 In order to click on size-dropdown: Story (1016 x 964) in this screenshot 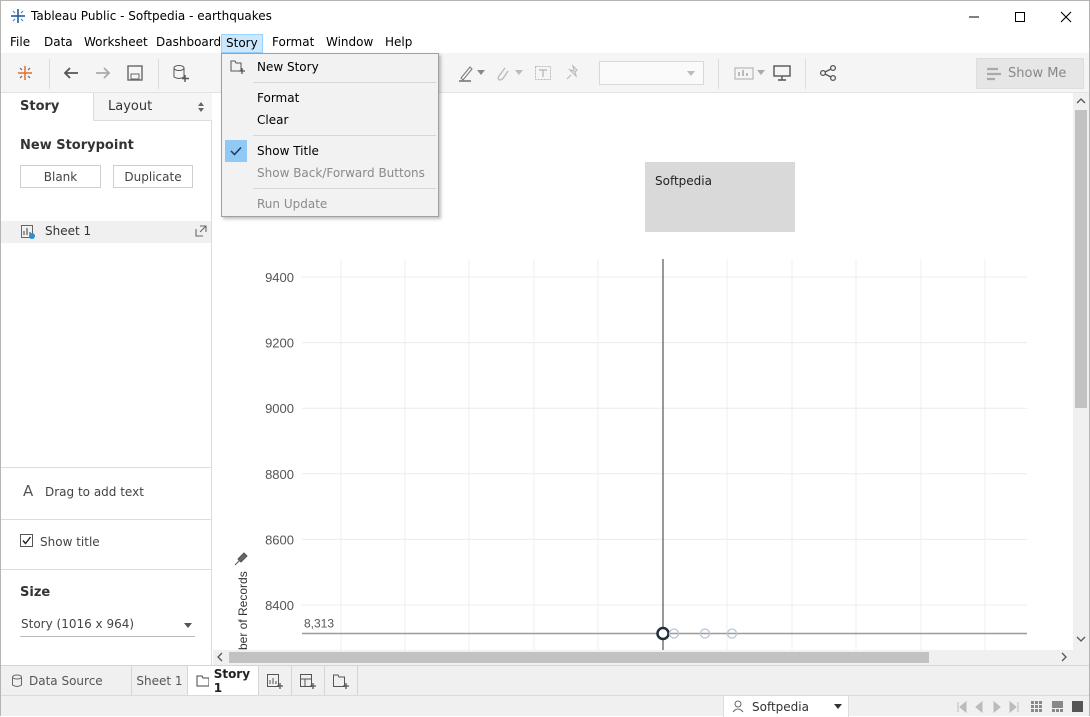, I will do `click(107, 626)`.